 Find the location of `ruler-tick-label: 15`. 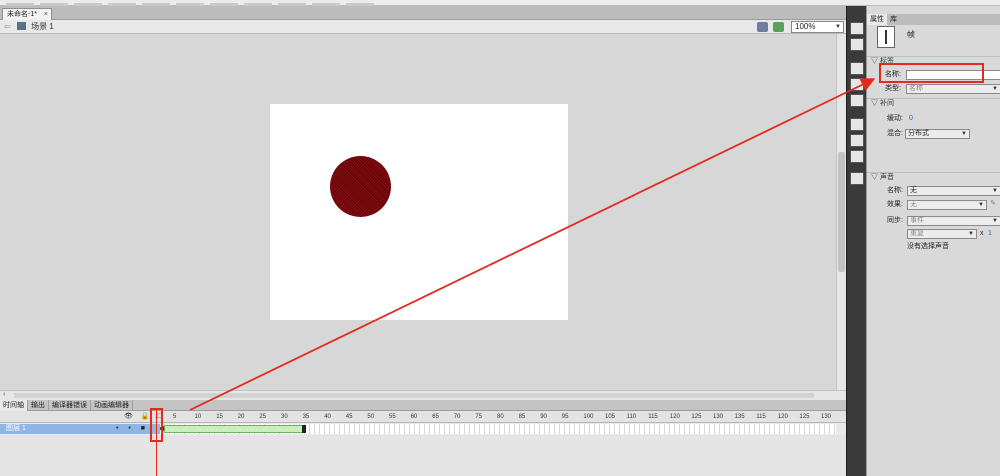

ruler-tick-label: 15 is located at coordinates (219, 417).